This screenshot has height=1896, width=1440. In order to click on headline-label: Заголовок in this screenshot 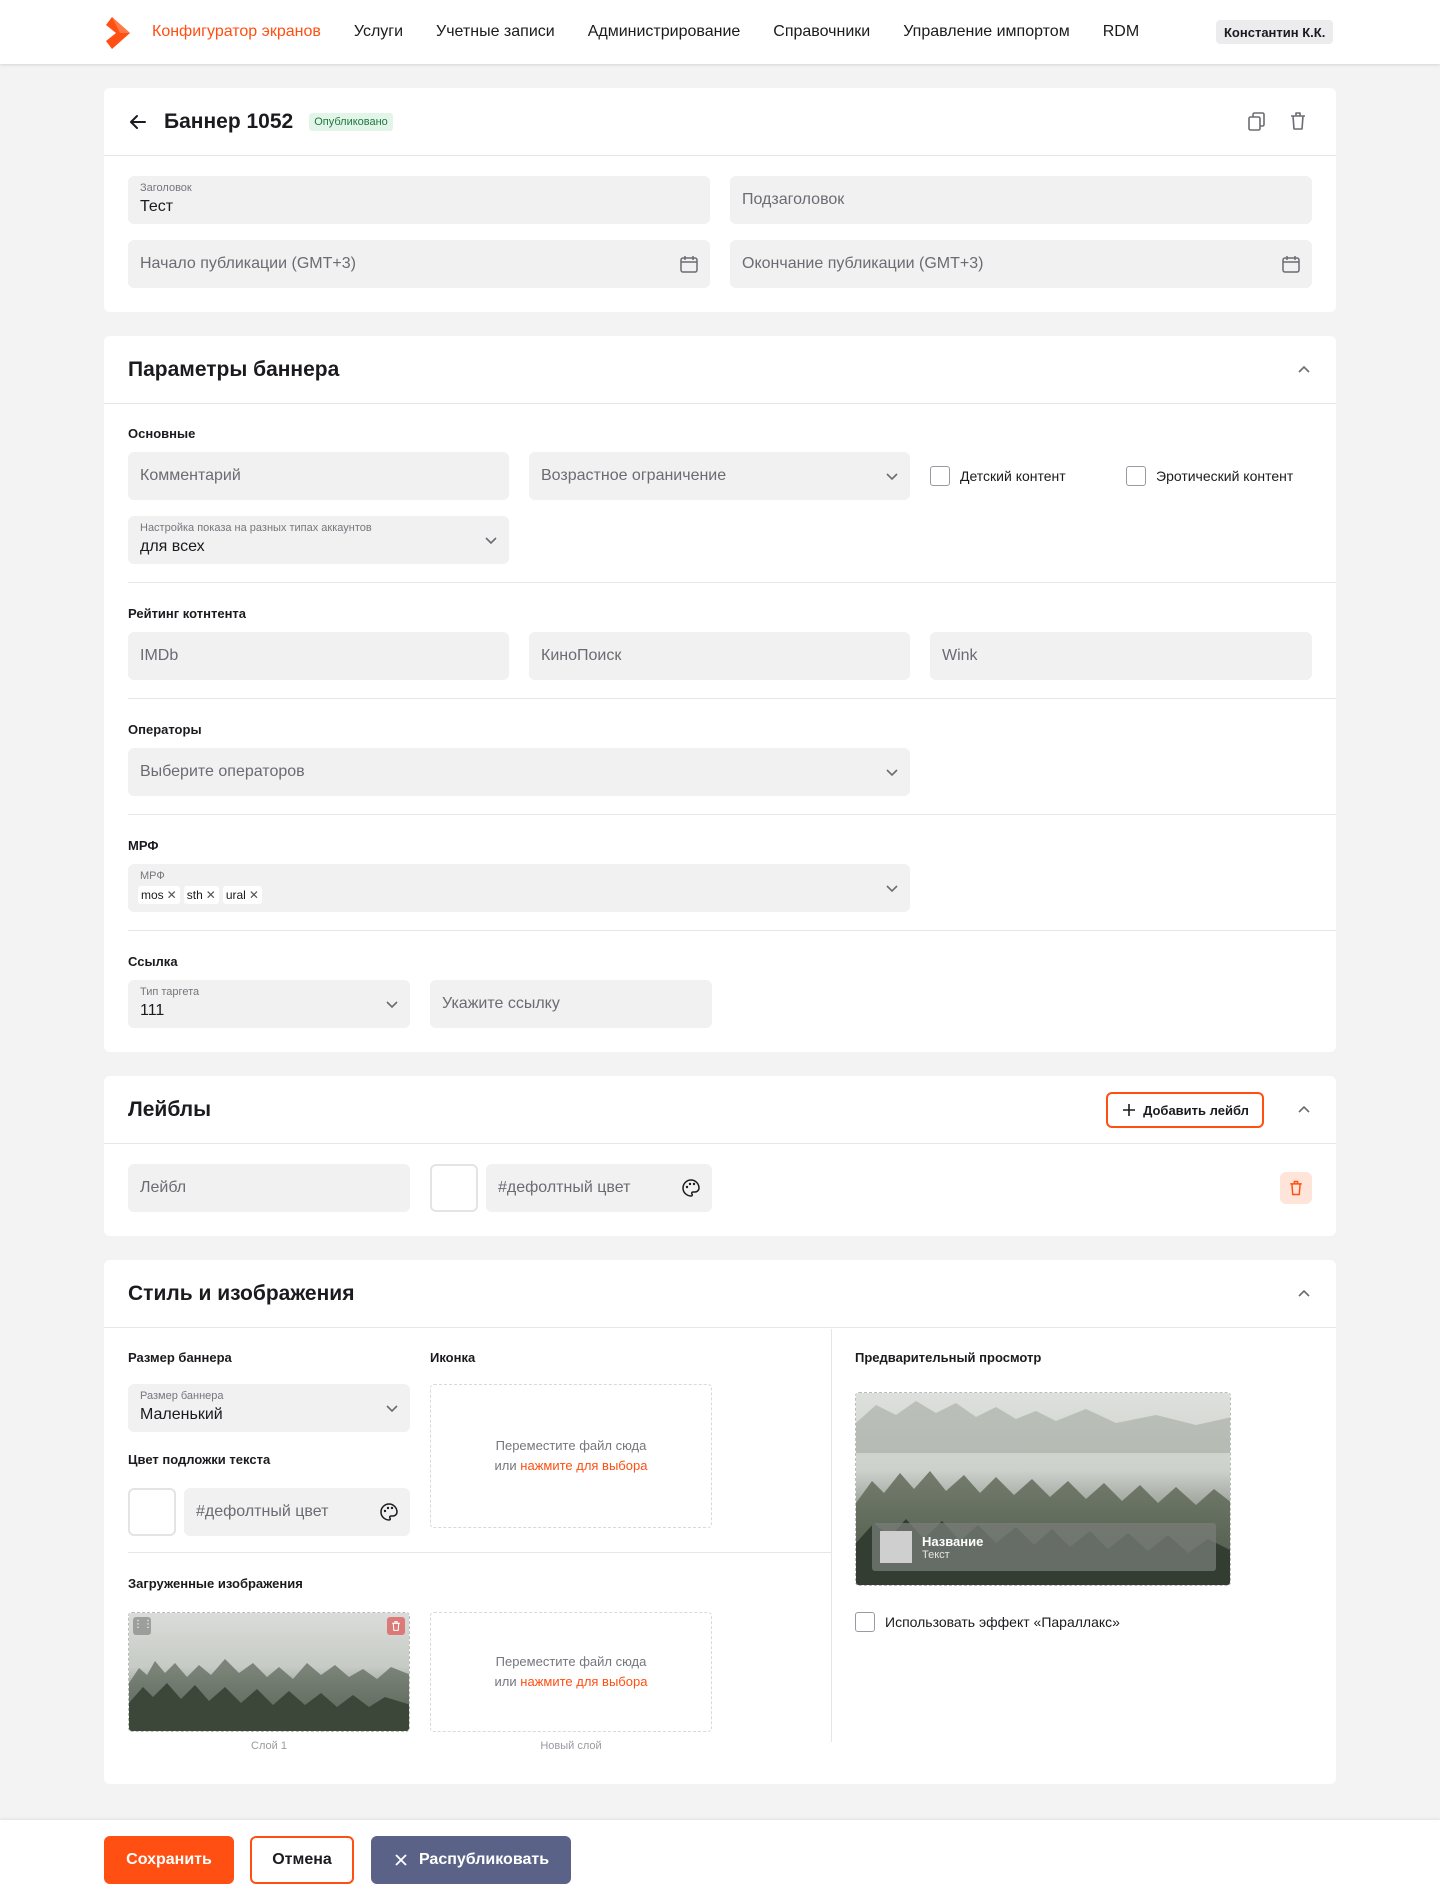, I will do `click(166, 188)`.